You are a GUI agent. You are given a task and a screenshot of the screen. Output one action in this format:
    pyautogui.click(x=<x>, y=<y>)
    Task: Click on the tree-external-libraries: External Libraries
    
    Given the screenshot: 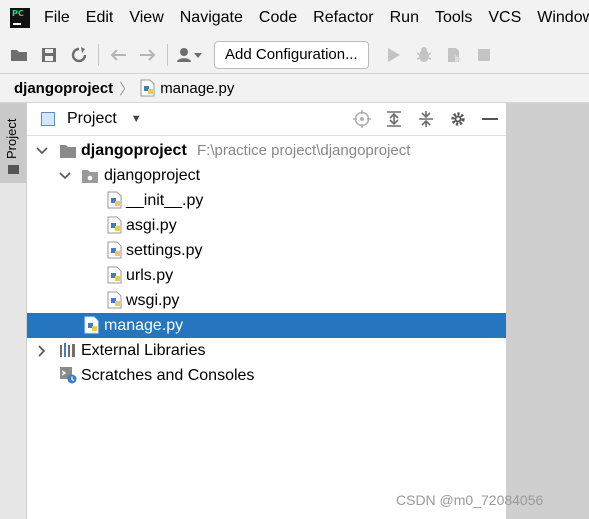 What is the action you would take?
    pyautogui.click(x=143, y=350)
    